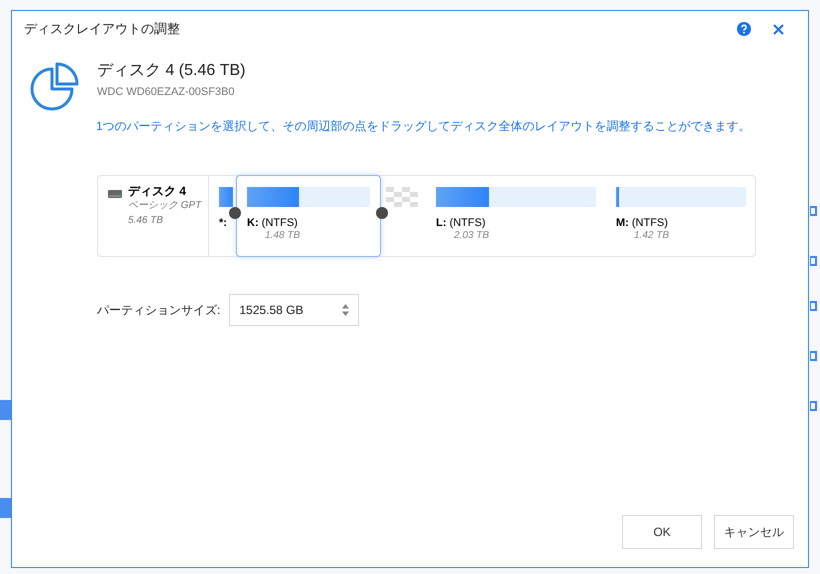 This screenshot has height=574, width=820. I want to click on disk-title: ディスク 4 (5.46 TB), so click(171, 71).